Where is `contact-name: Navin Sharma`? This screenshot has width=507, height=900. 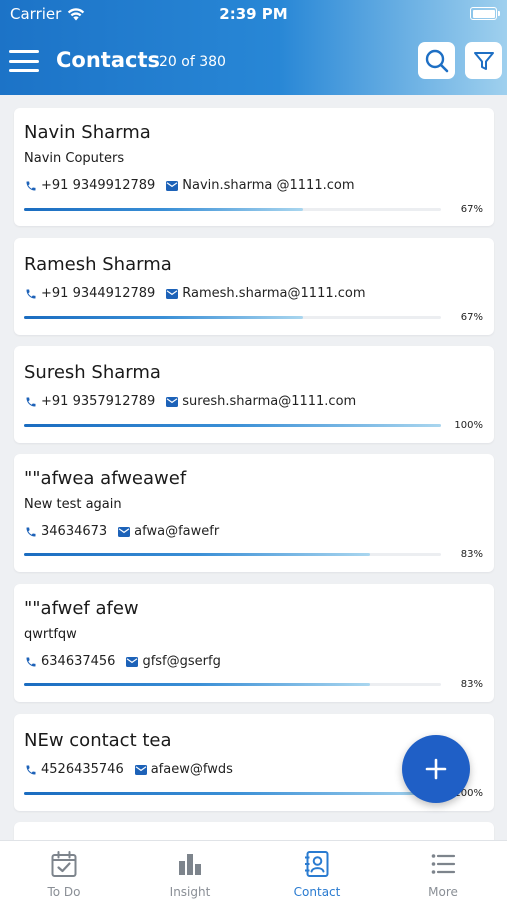 contact-name: Navin Sharma is located at coordinates (87, 132).